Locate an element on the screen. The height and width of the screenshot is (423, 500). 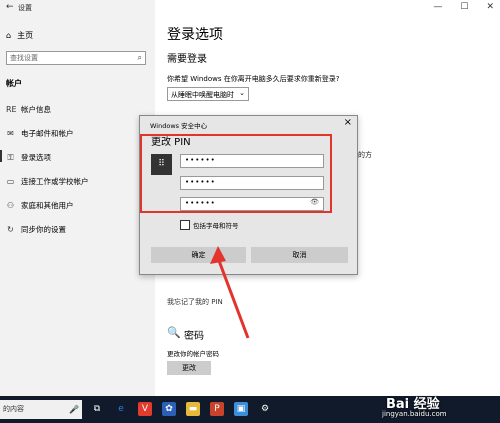
sidebar-item-family: ⚇ 家庭和其他用户 is located at coordinates (40, 205).